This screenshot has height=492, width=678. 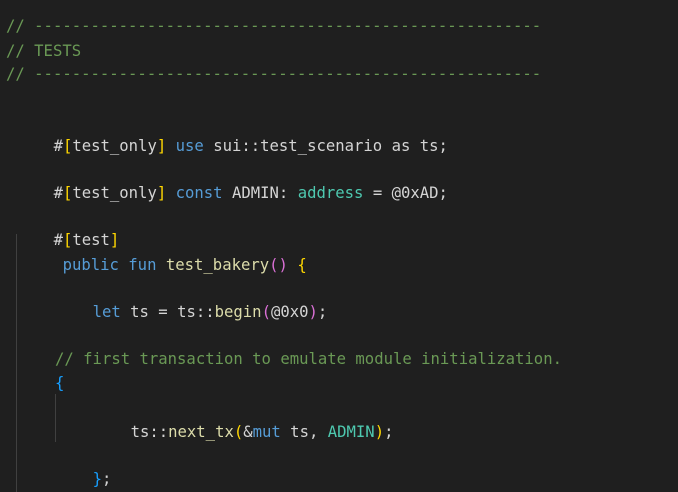 What do you see at coordinates (238, 312) in the screenshot?
I see `call-begin: begin` at bounding box center [238, 312].